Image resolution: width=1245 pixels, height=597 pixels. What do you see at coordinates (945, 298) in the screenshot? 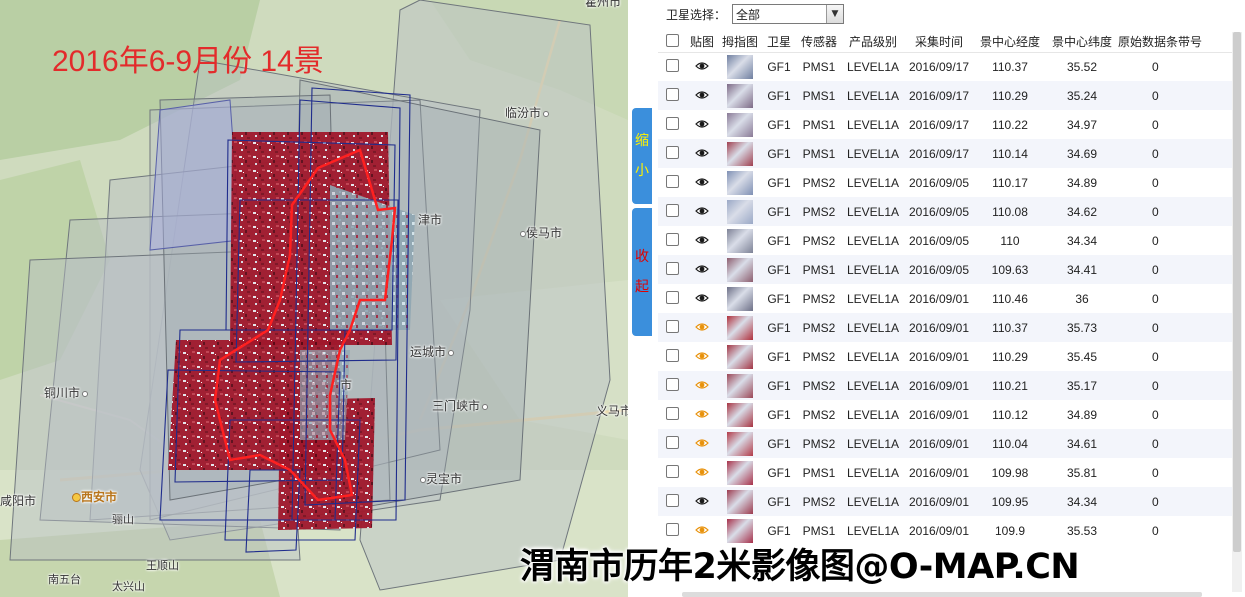
I see `table-row: GF1 PMS2 LEVEL1A 2016/09/01 110.46 36 0` at bounding box center [945, 298].